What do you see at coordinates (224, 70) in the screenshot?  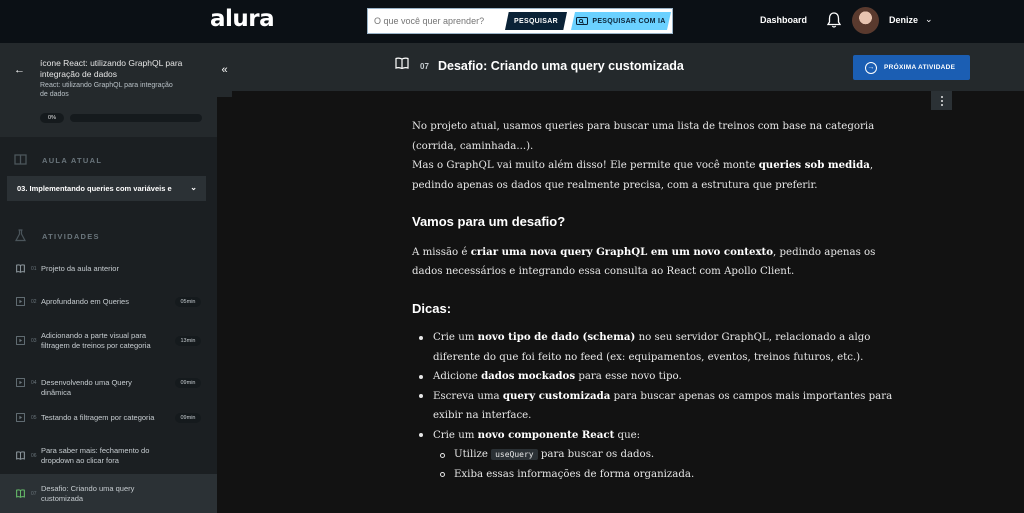 I see `collapse-sidebar-icon: «` at bounding box center [224, 70].